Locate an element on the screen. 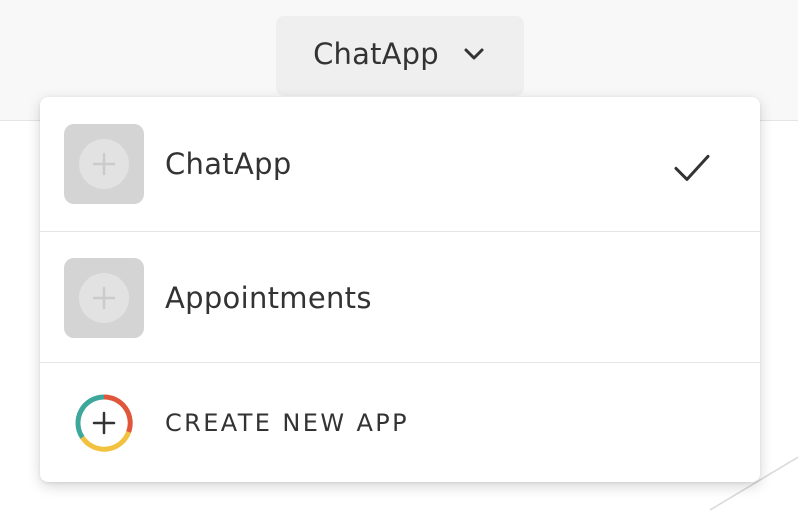  app-name-chatapp: ChatApp is located at coordinates (228, 164).